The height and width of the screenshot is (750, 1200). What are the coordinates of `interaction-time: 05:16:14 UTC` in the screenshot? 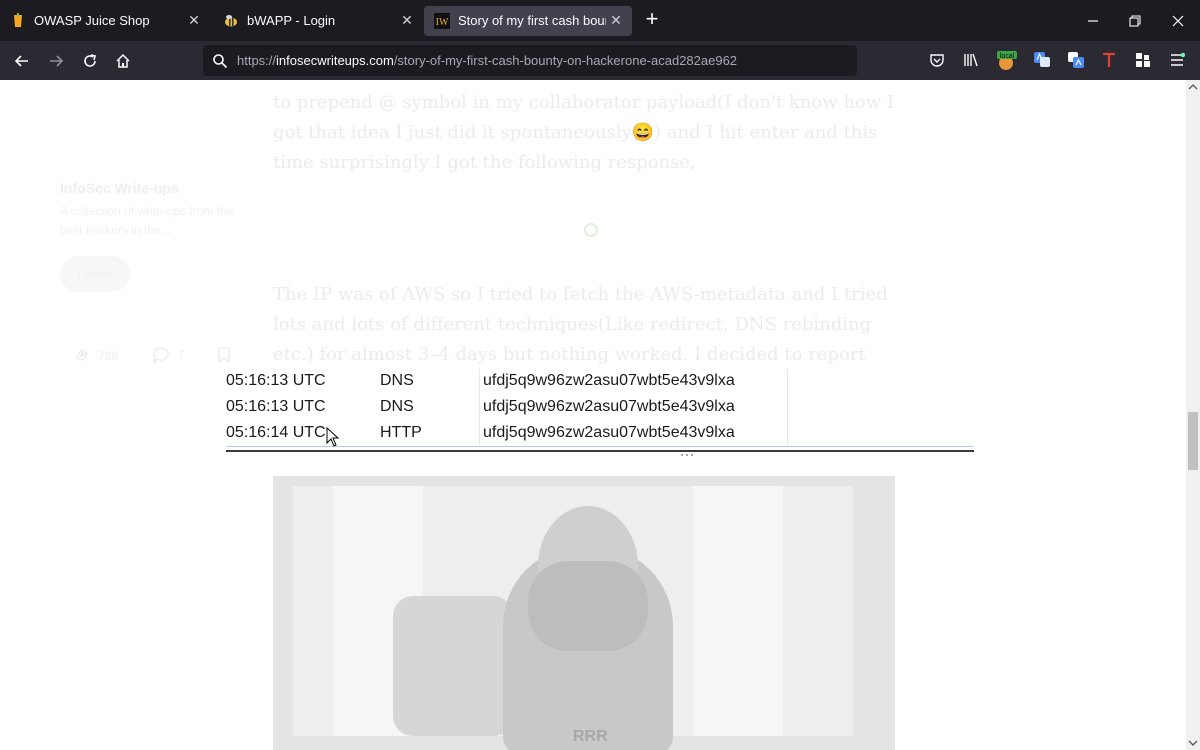 It's located at (276, 432).